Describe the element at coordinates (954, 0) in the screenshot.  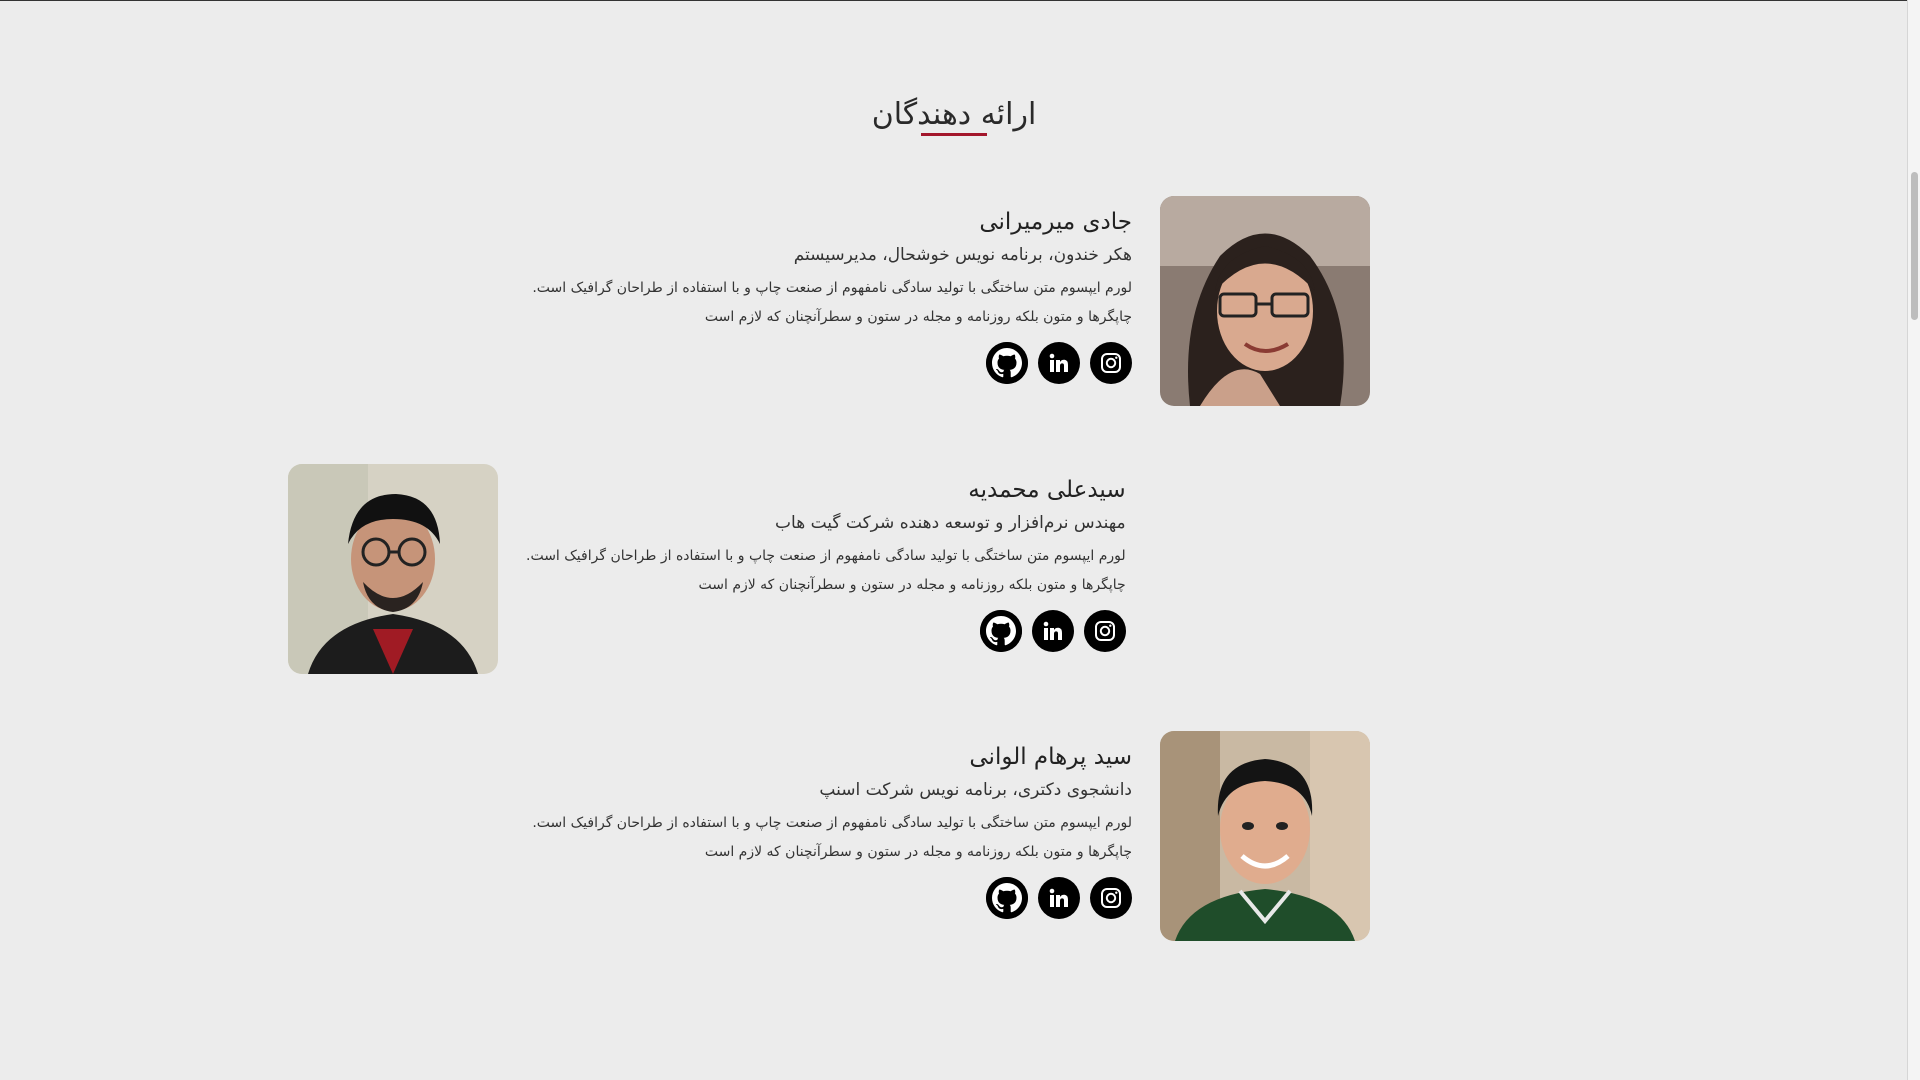
I see `top-border` at that location.